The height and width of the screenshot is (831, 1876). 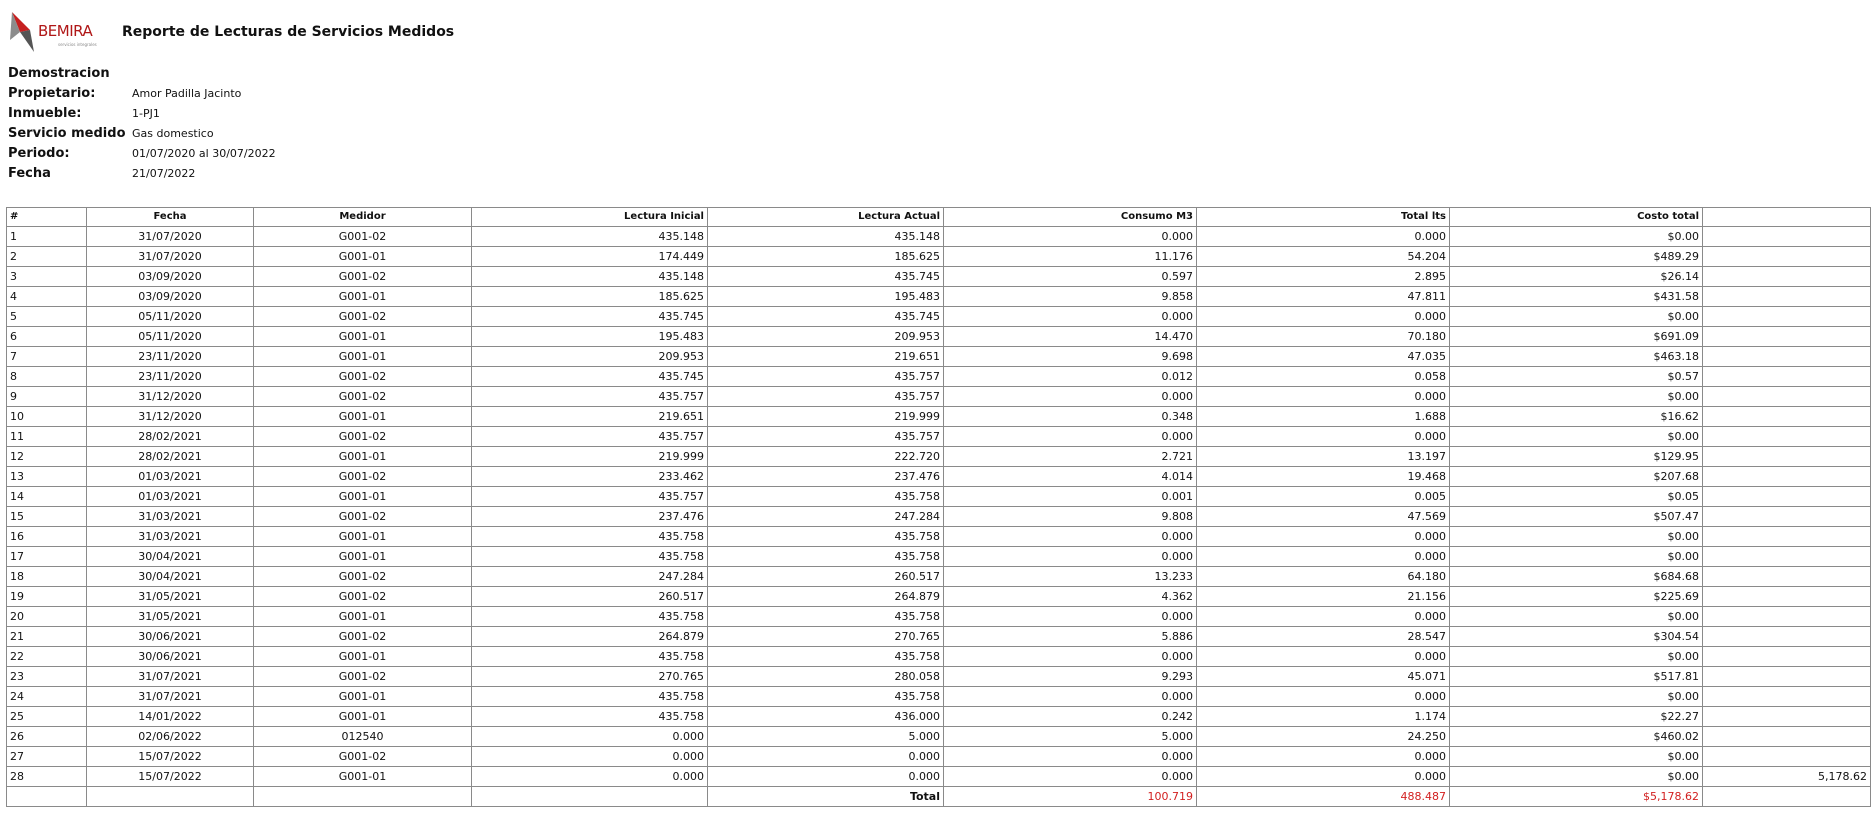 What do you see at coordinates (164, 173) in the screenshot?
I see `info-value: 21/07/2022` at bounding box center [164, 173].